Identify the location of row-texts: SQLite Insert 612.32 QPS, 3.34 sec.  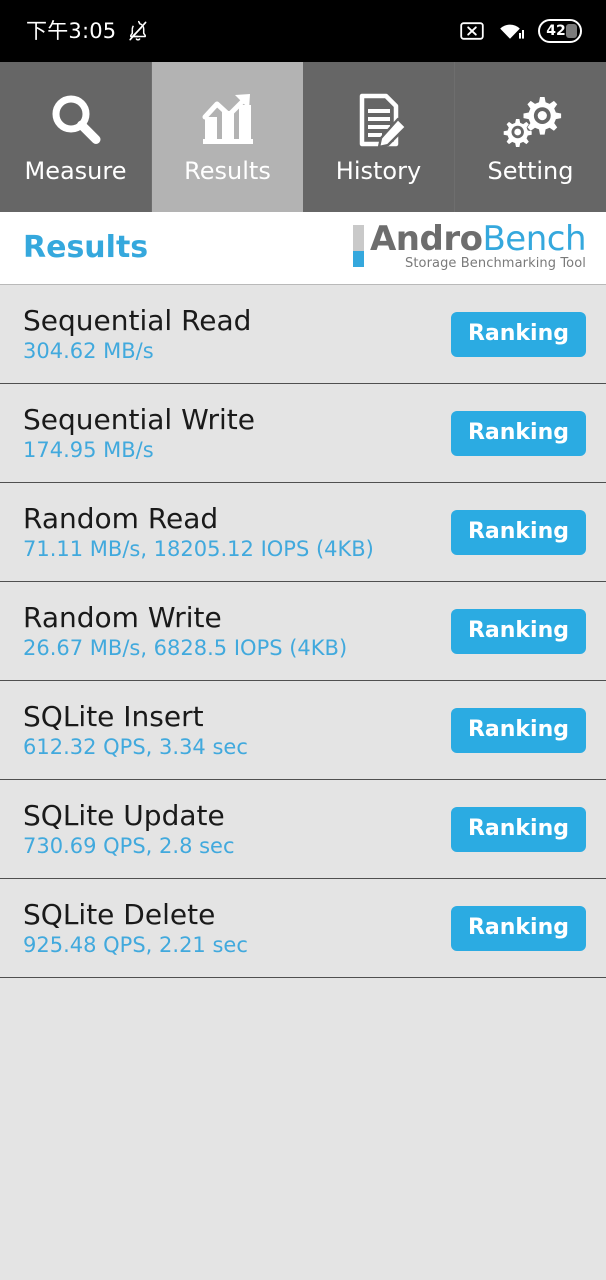
(135, 729).